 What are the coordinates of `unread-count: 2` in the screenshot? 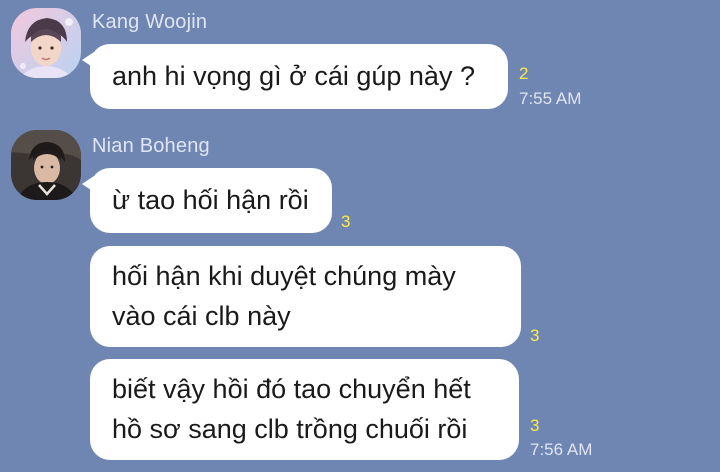 It's located at (524, 73).